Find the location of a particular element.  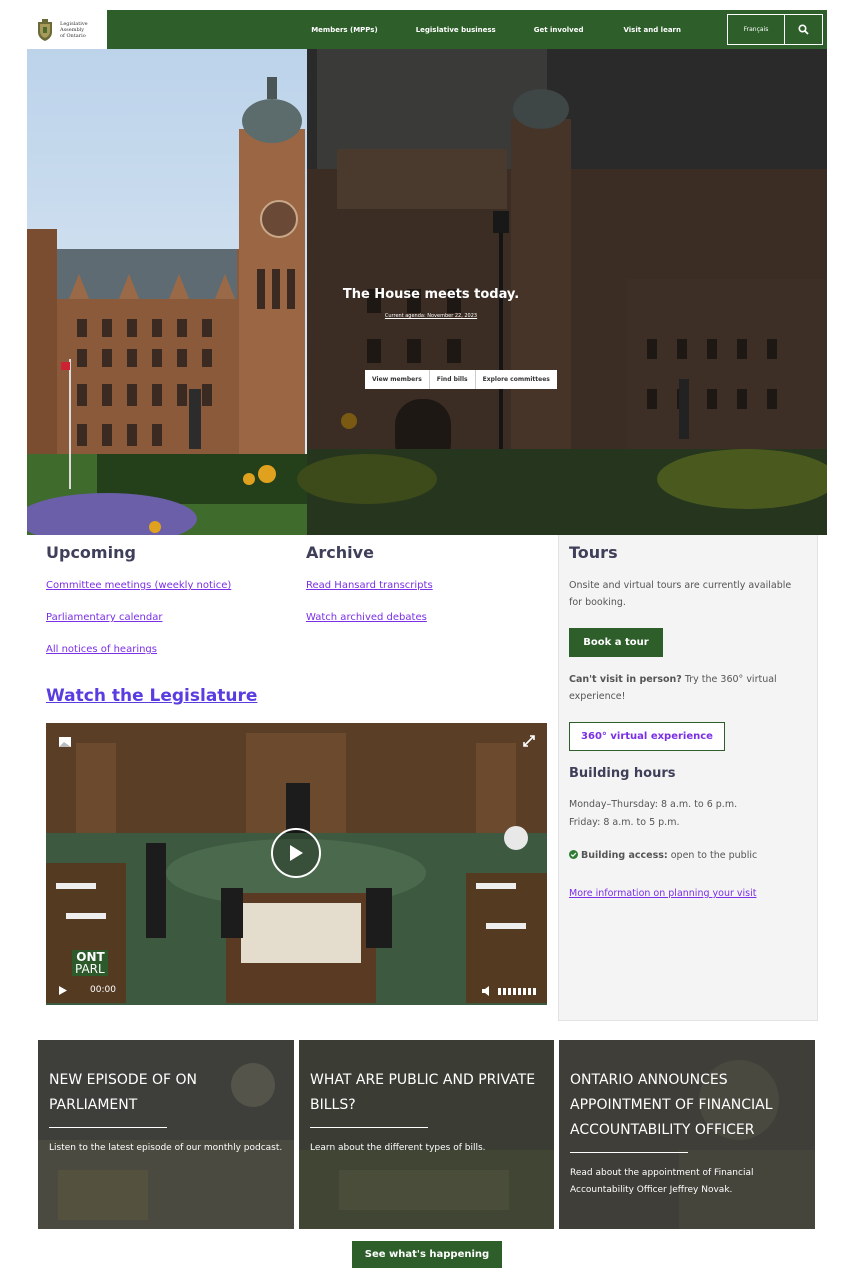

captions-icon is located at coordinates (65, 742).